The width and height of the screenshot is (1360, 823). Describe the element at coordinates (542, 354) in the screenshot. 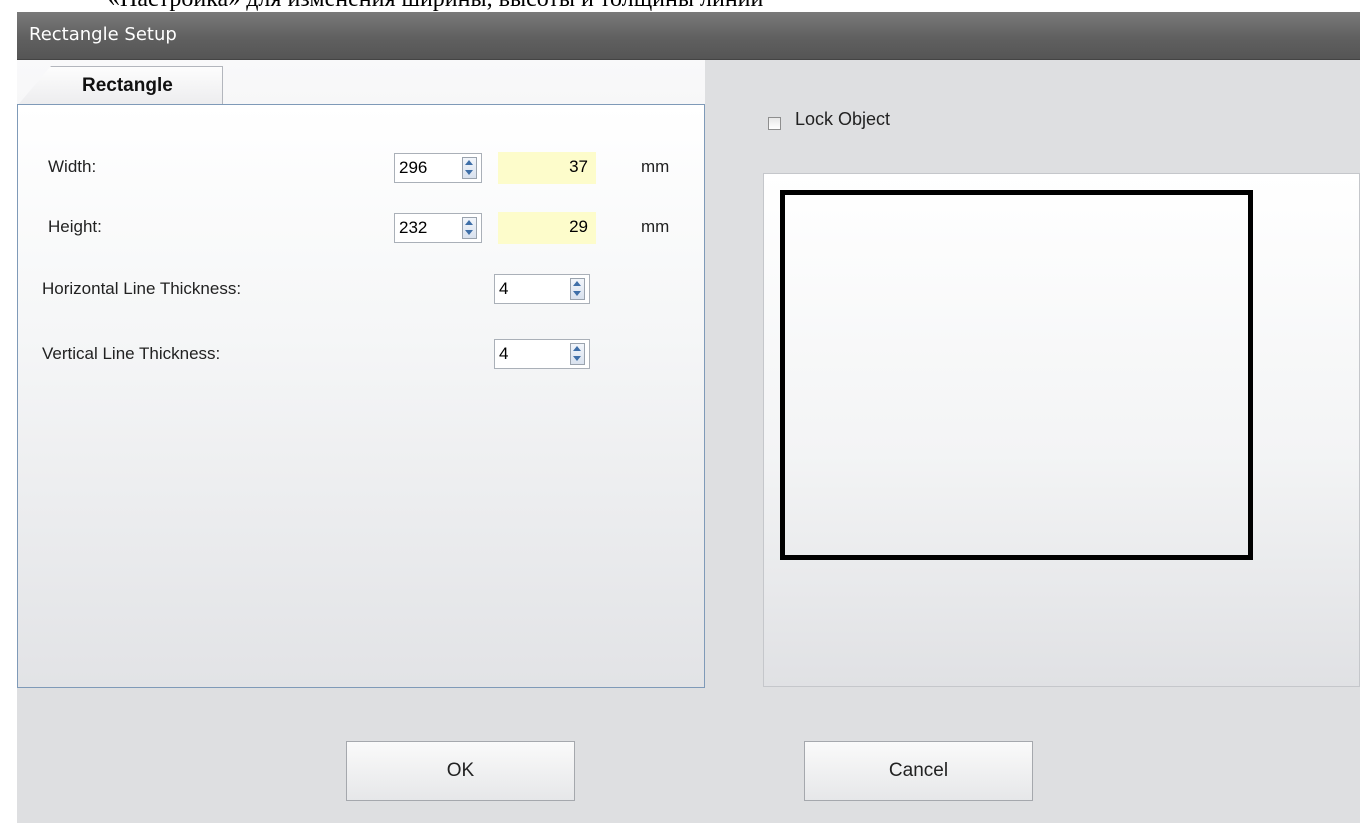

I see `vertical-thickness-stepper: 4` at that location.